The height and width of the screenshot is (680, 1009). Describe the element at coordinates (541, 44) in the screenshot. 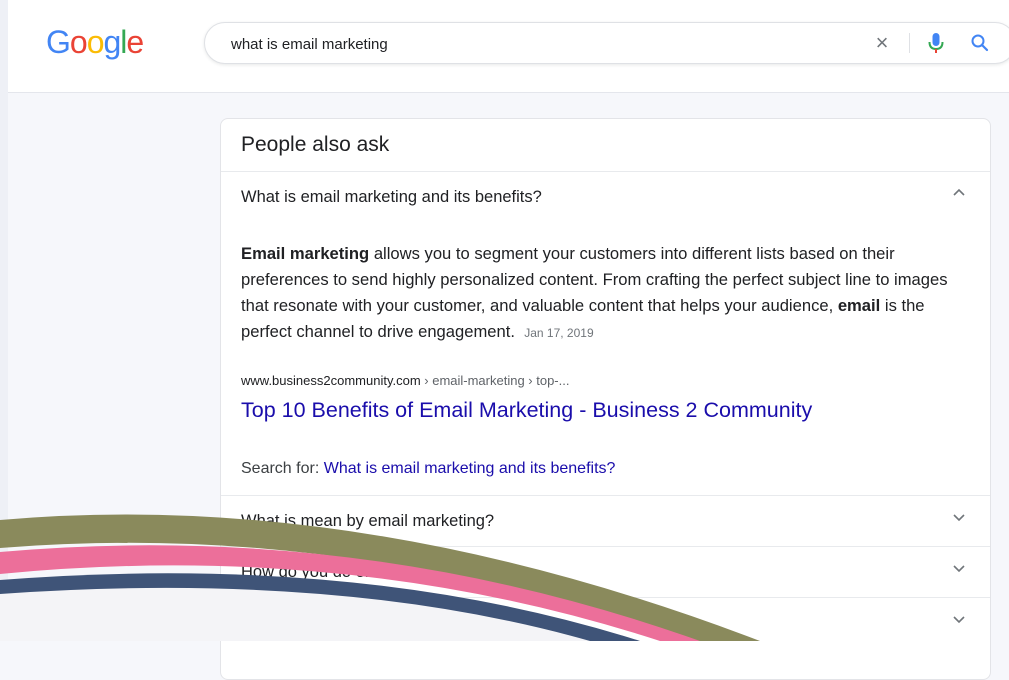

I see `search-input` at that location.